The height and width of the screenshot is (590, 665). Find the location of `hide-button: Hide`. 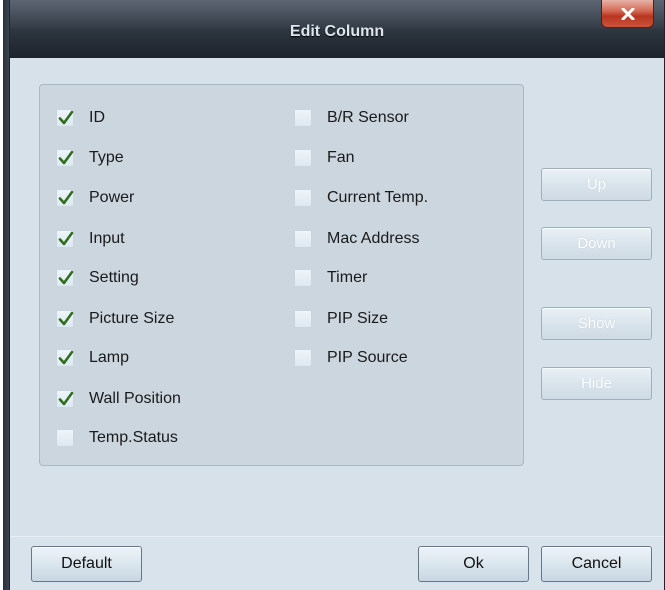

hide-button: Hide is located at coordinates (596, 383).